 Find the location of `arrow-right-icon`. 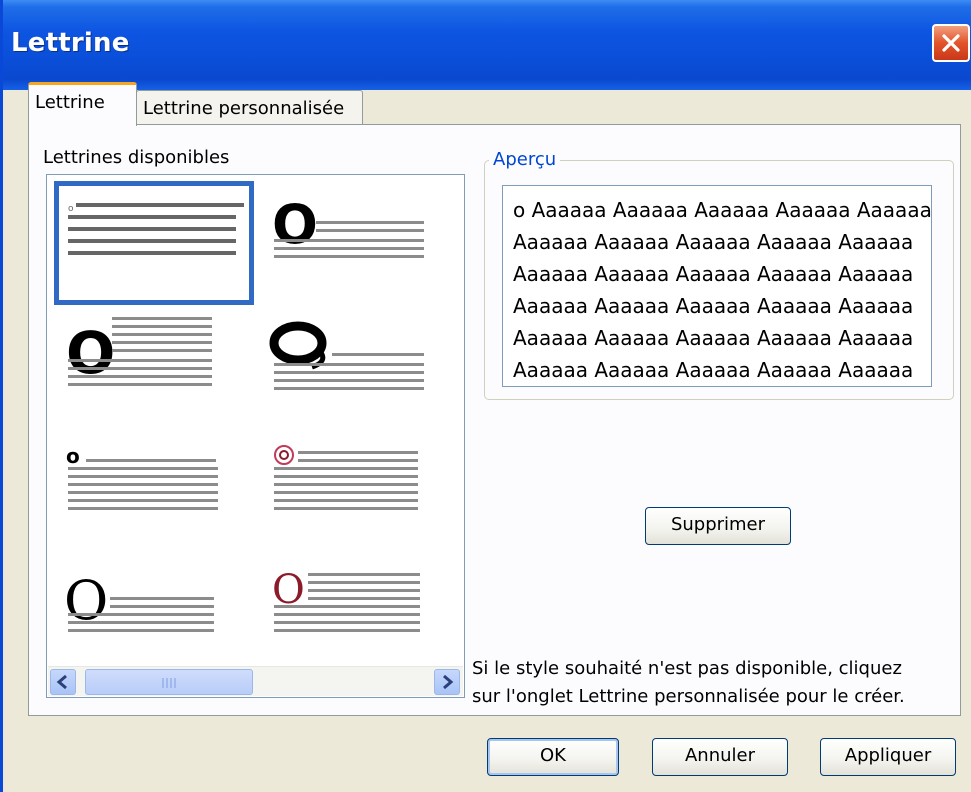

arrow-right-icon is located at coordinates (448, 682).